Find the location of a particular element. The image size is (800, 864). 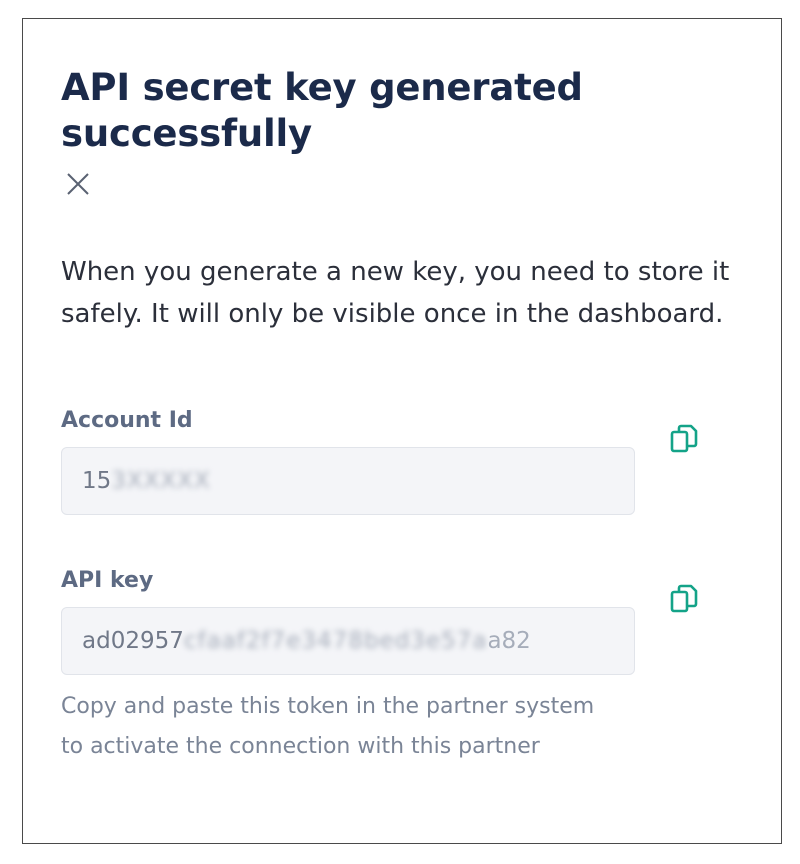

dialog-title: API secret key generated successfully is located at coordinates (322, 110).